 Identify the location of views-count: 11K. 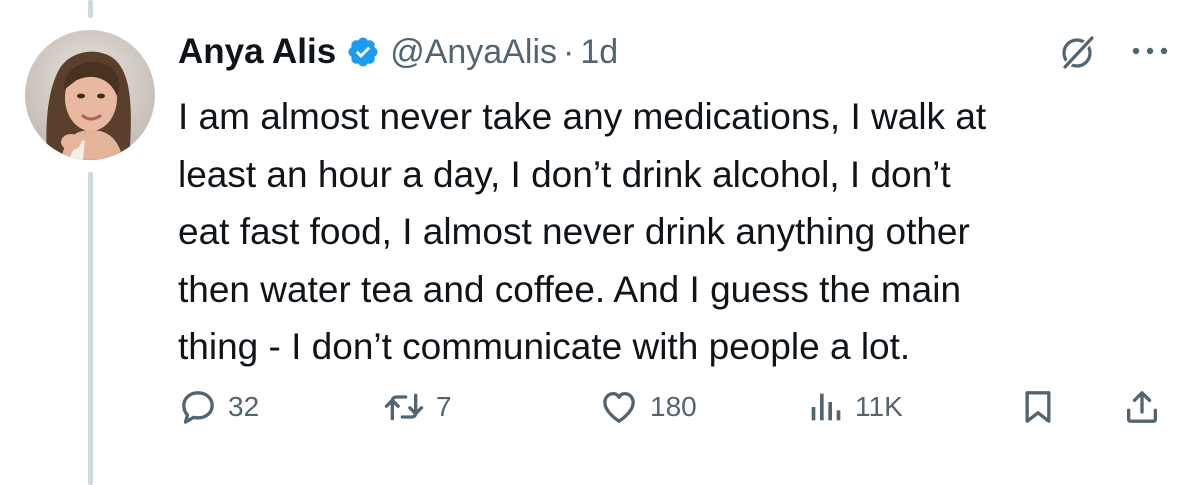
(879, 406).